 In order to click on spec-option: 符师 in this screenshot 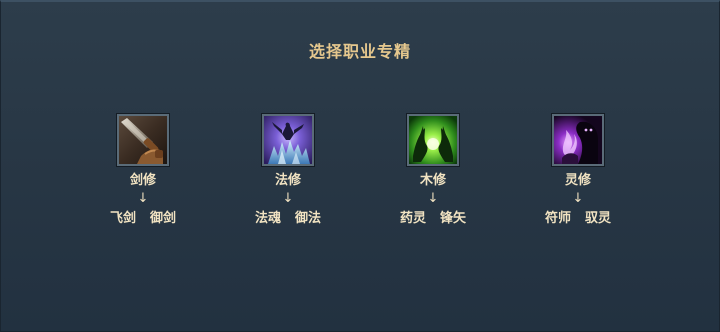, I will do `click(558, 219)`.